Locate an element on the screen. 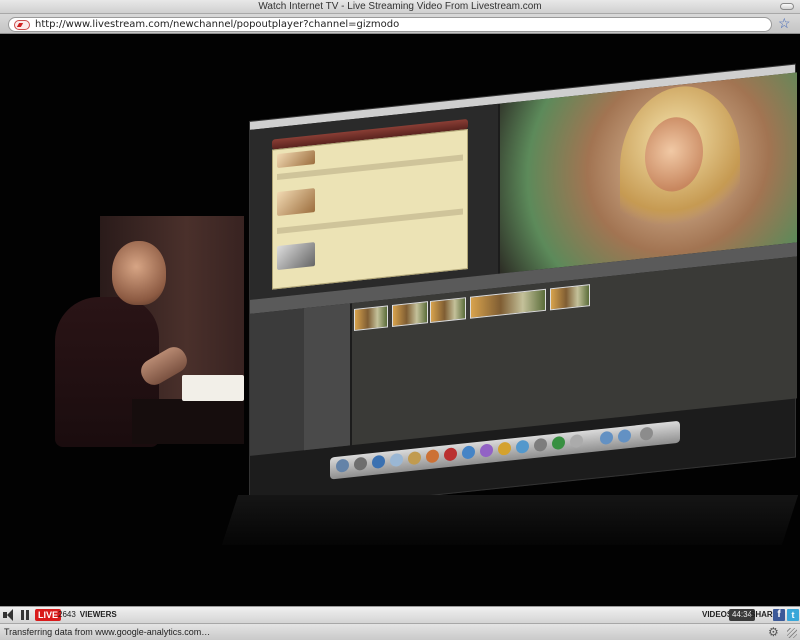 The height and width of the screenshot is (640, 800). trash-icon is located at coordinates (646, 433).